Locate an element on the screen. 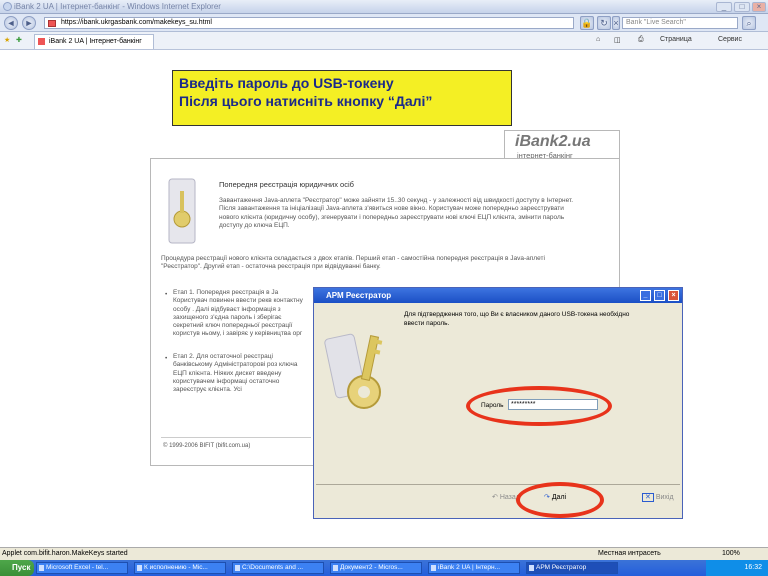 The width and height of the screenshot is (768, 576). ie-icon is located at coordinates (7, 6).